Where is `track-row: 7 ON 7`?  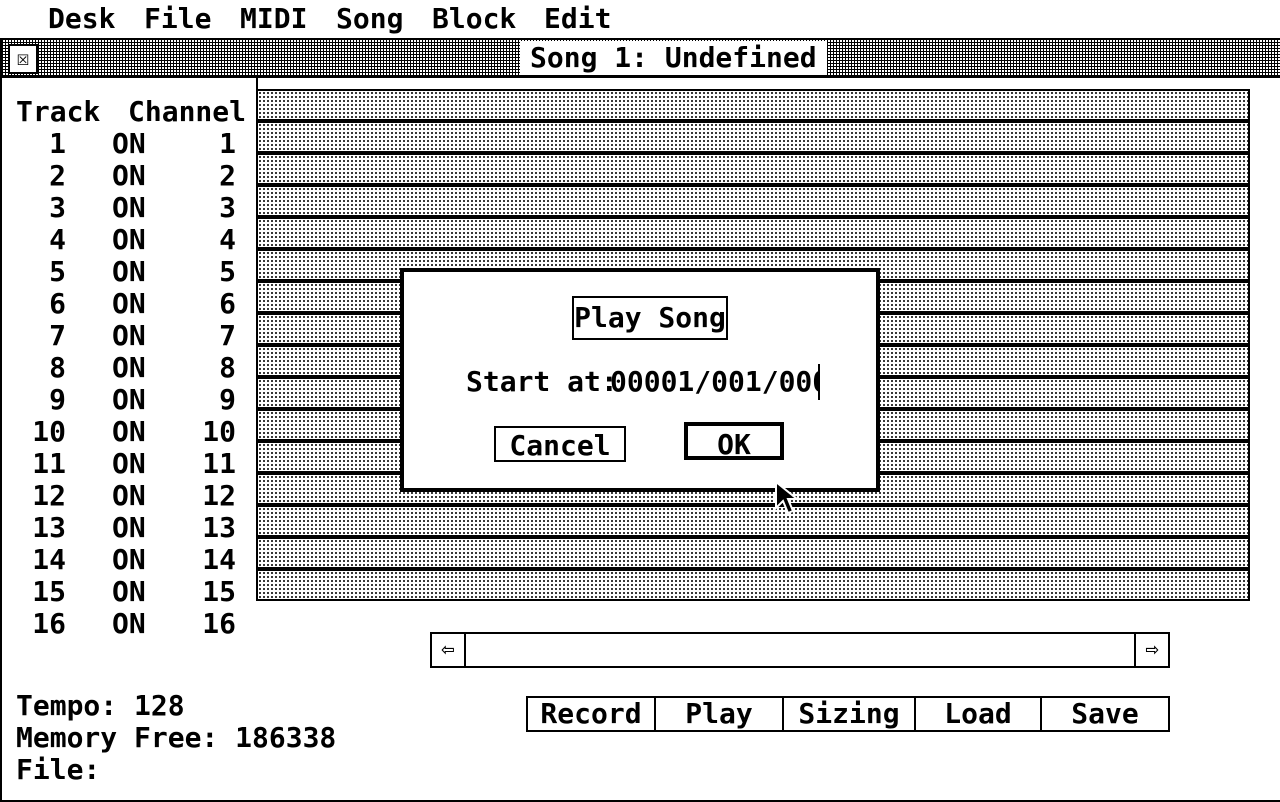
track-row: 7 ON 7 is located at coordinates (131, 336).